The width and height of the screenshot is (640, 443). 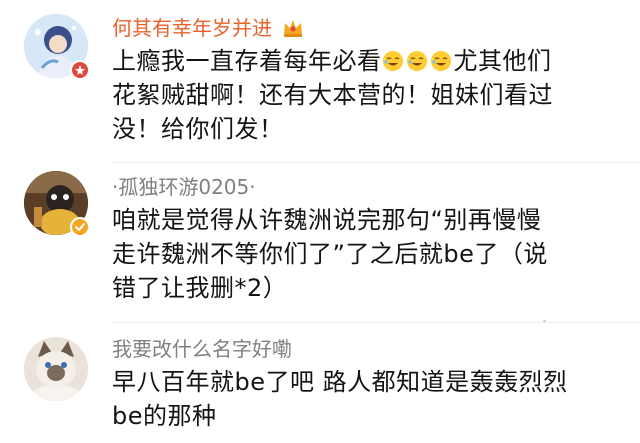 What do you see at coordinates (164, 416) in the screenshot?
I see `comment-line: be的那种` at bounding box center [164, 416].